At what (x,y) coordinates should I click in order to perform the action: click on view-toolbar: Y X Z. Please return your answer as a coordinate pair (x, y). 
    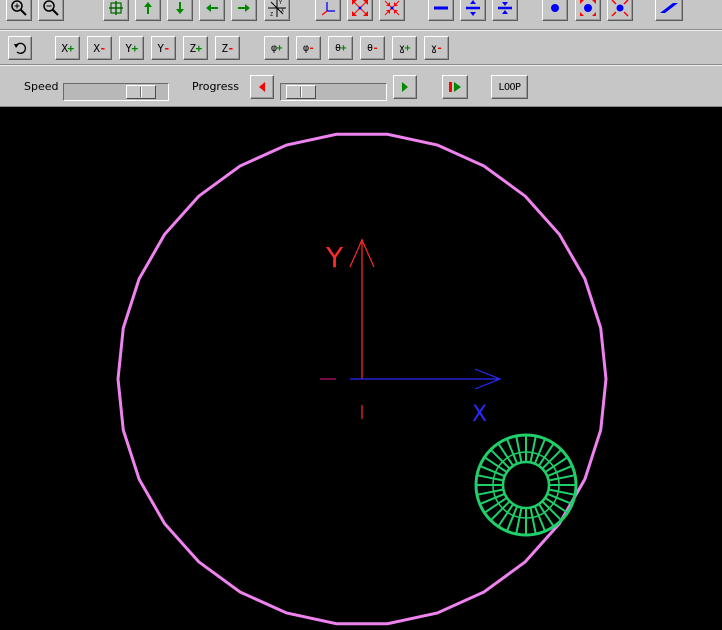
    Looking at the image, I should click on (361, 15).